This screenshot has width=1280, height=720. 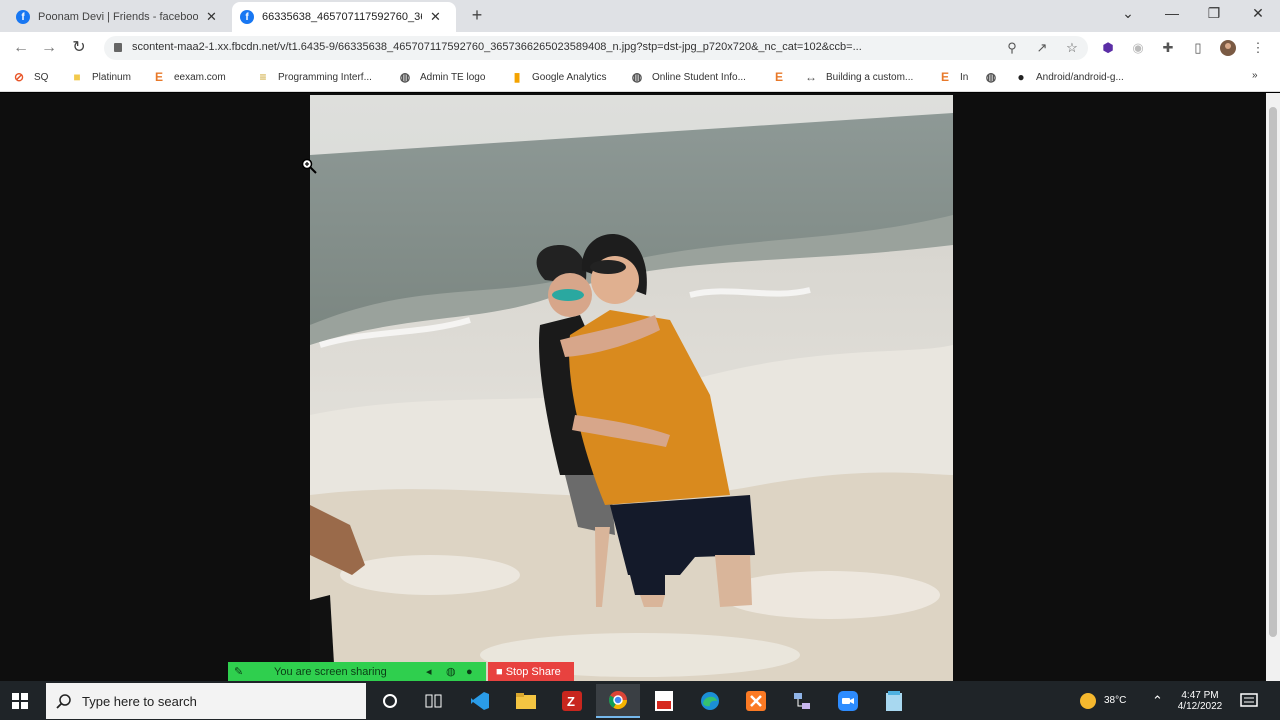 I want to click on stop-share-label: Stop Share, so click(x=533, y=672).